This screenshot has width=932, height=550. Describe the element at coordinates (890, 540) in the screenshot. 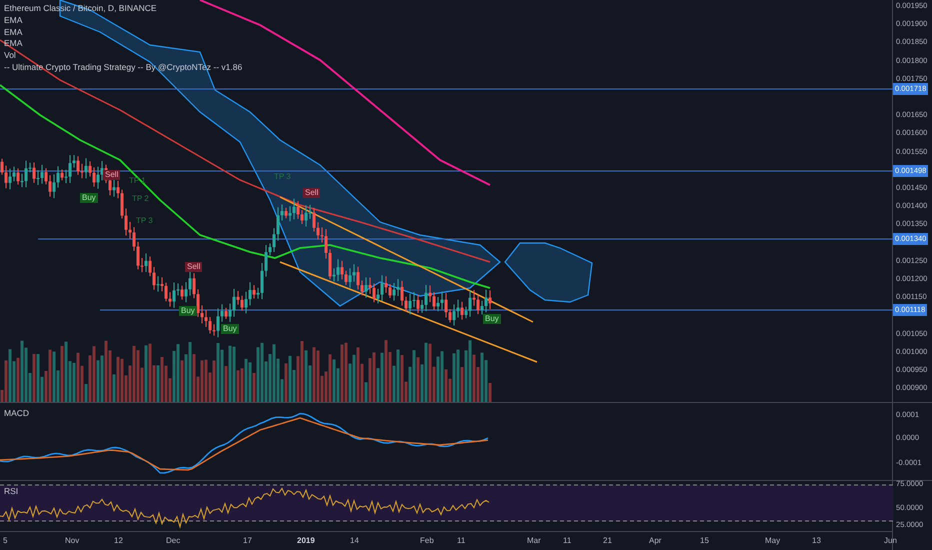

I see `time-axis-label: Jun` at that location.